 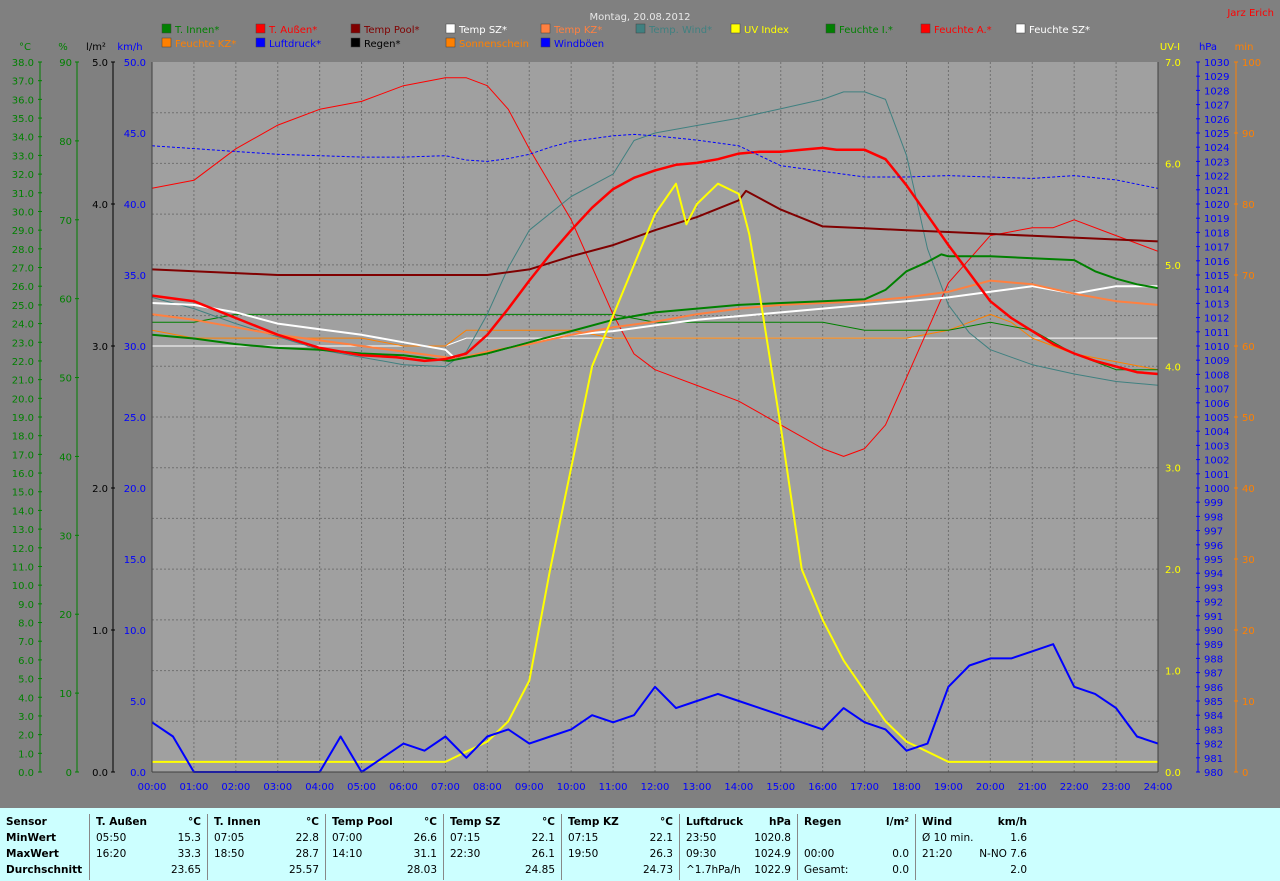 I want to click on sun-tick-label: 60, so click(x=1248, y=347).